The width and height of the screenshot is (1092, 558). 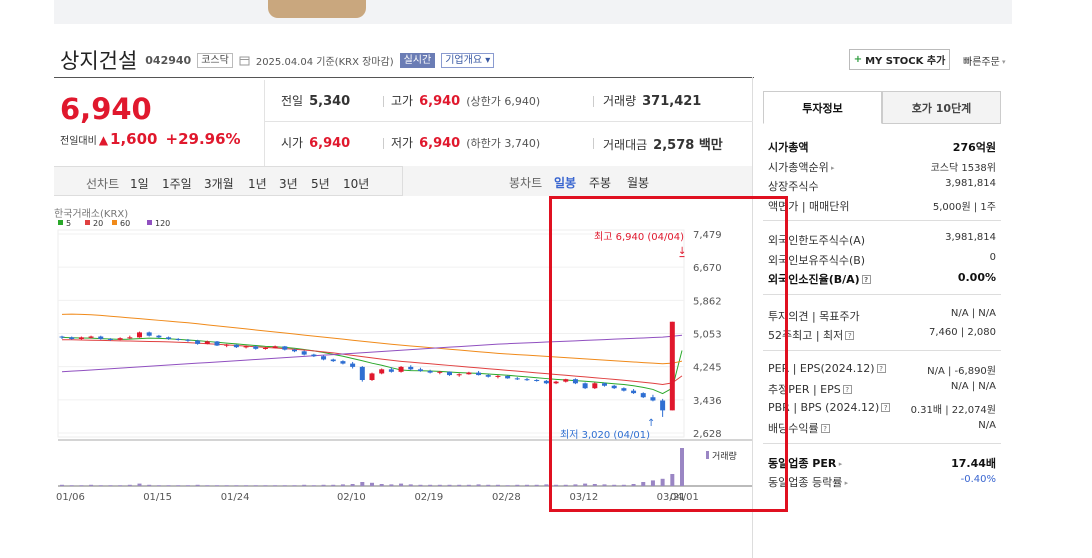 I want to click on highlight-box, so click(x=668, y=354).